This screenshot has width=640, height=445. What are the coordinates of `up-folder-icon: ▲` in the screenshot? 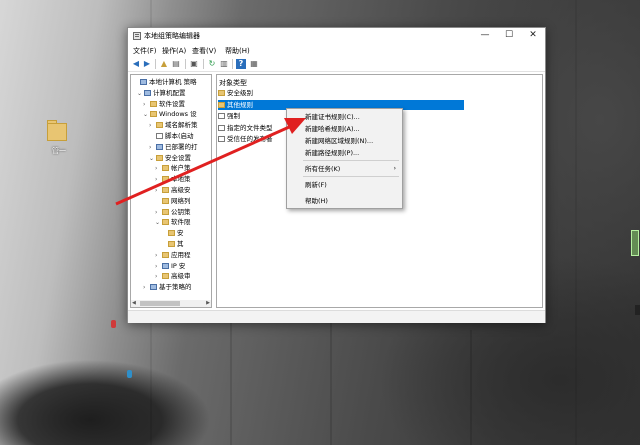 It's located at (164, 64).